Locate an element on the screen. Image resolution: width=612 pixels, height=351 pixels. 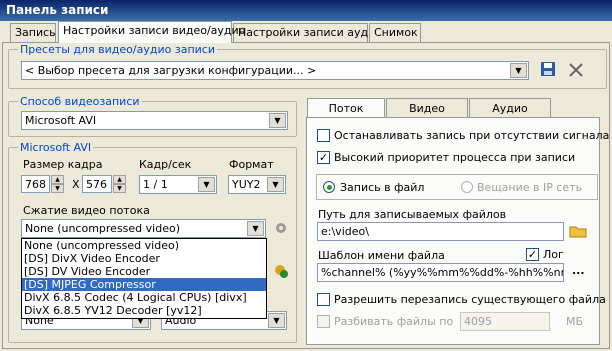
folder-icon is located at coordinates (578, 232).